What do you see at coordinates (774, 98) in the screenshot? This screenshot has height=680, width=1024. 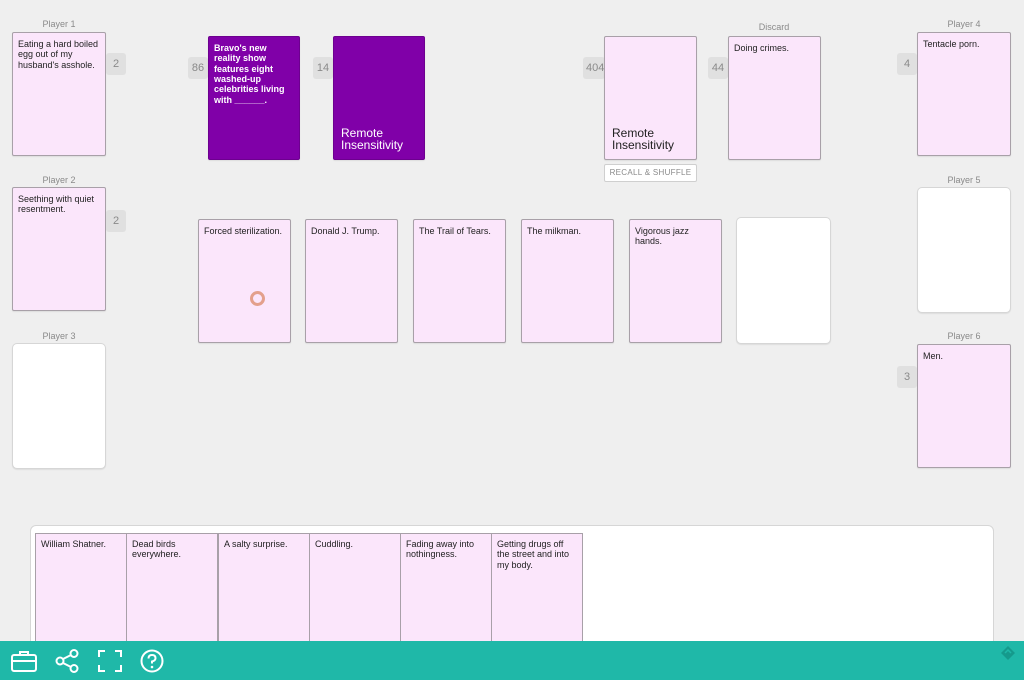 I see `discard-card: Doing crimes.` at bounding box center [774, 98].